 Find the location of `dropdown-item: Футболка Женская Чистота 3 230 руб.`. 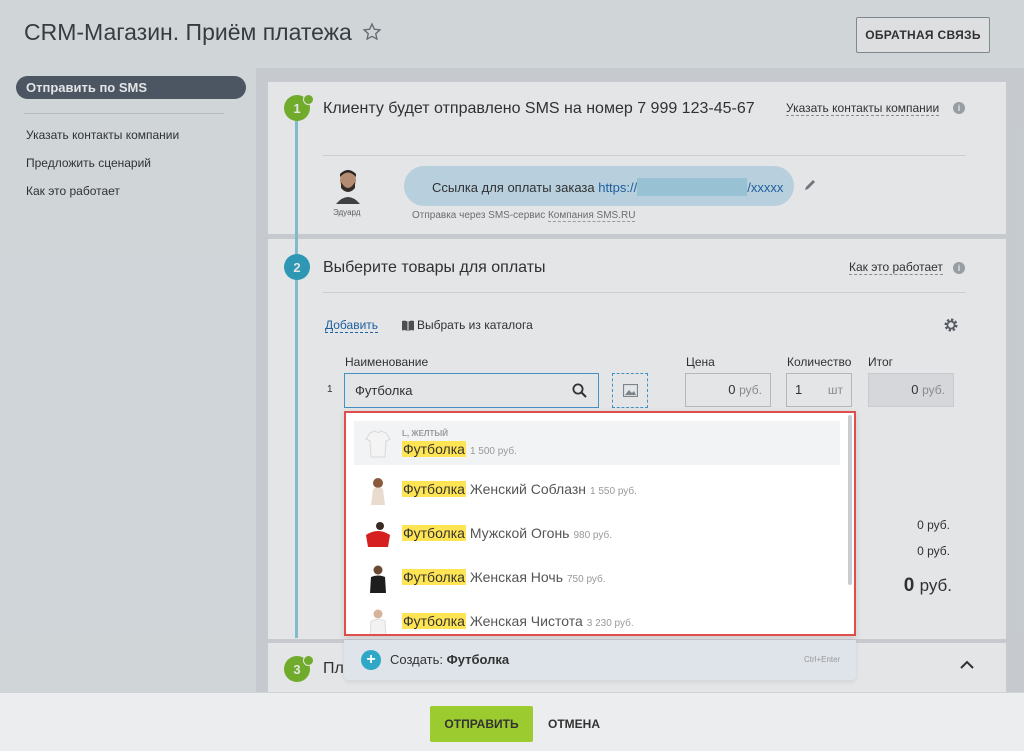

dropdown-item: Футболка Женская Чистота 3 230 руб. is located at coordinates (597, 616).